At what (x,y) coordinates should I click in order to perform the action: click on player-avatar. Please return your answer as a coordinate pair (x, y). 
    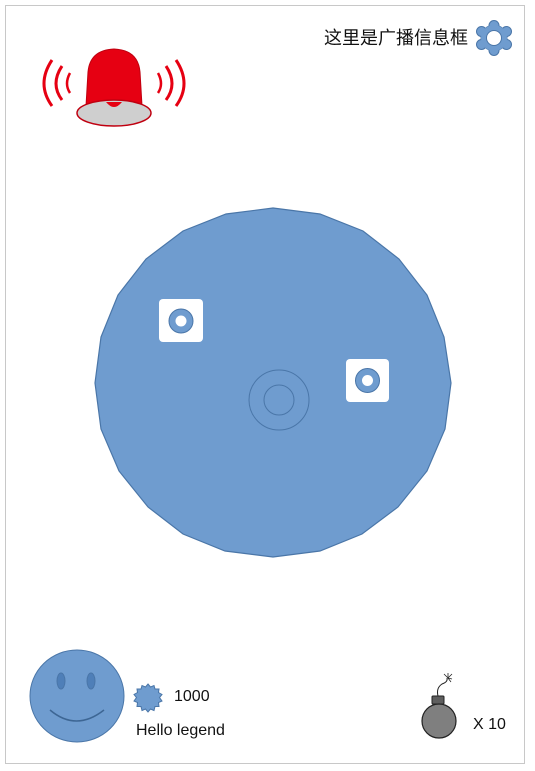
    Looking at the image, I should click on (77, 696).